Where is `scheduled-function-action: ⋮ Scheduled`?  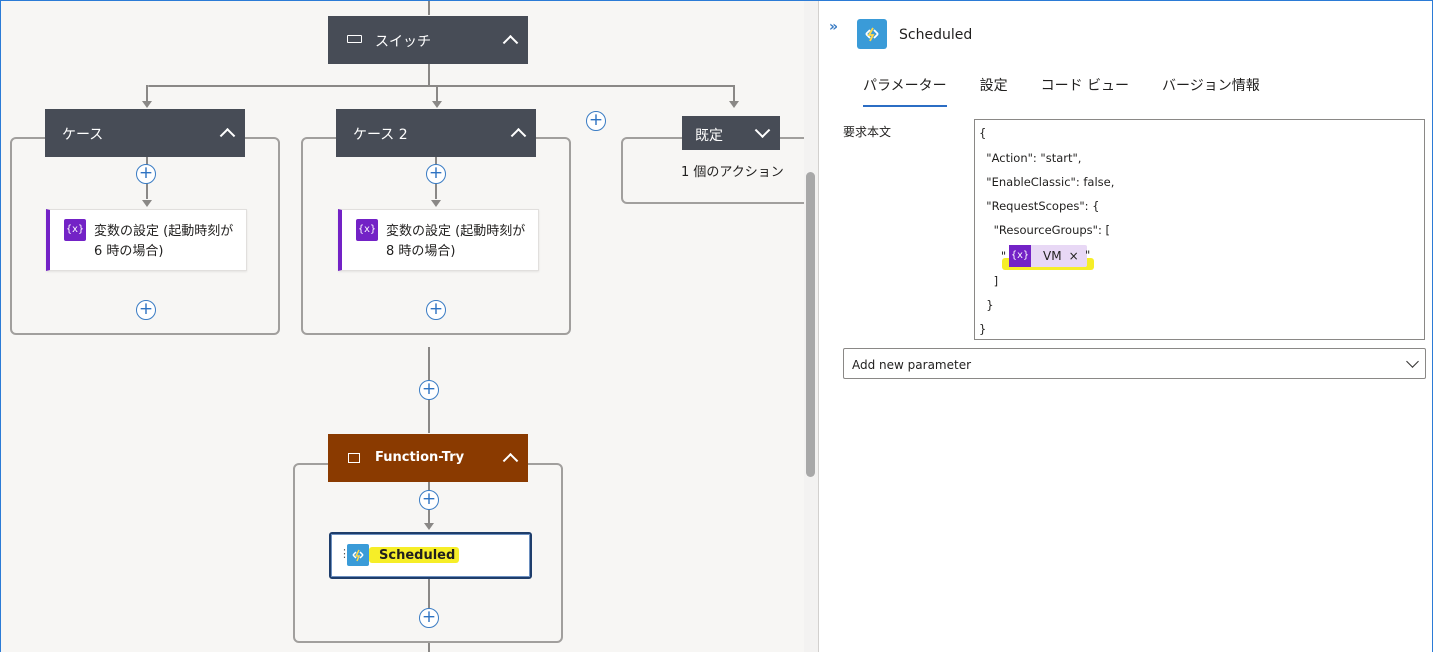 scheduled-function-action: ⋮ Scheduled is located at coordinates (430, 555).